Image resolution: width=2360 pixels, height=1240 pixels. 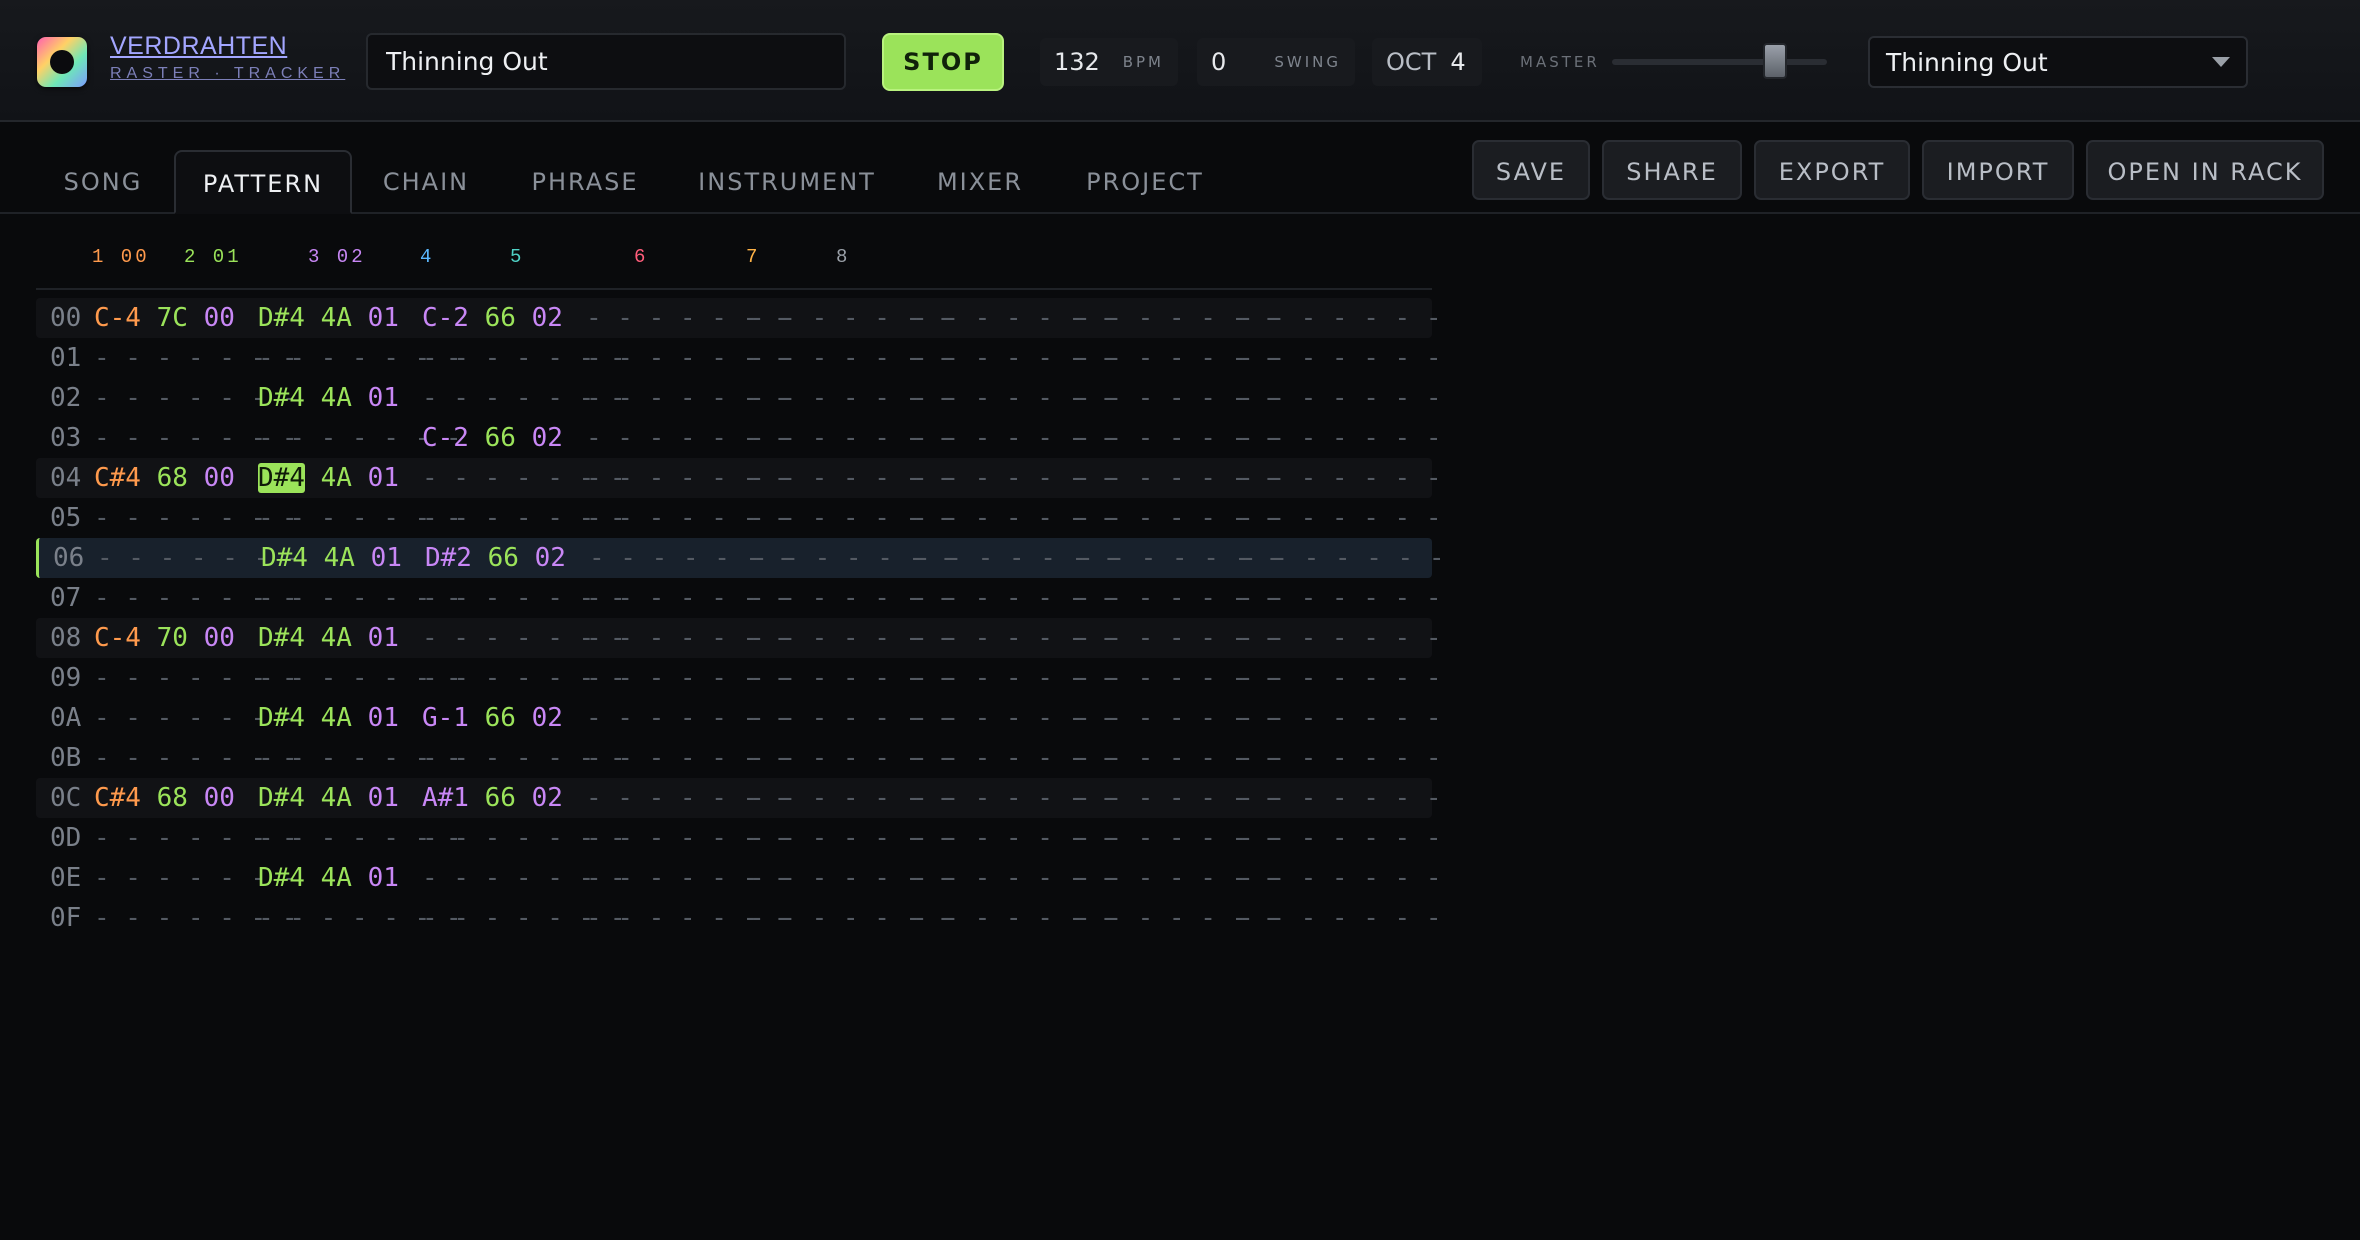 I want to click on note-value: C-4, so click(x=117, y=638).